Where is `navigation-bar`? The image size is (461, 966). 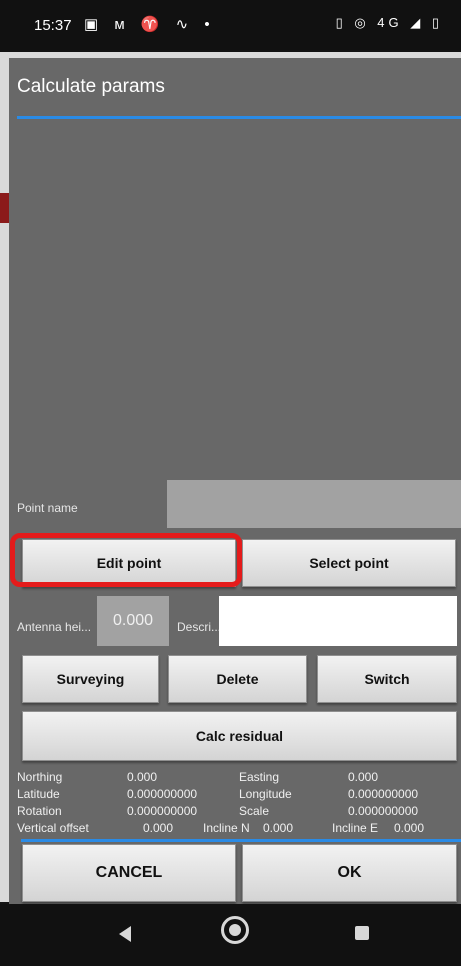
navigation-bar is located at coordinates (230, 935).